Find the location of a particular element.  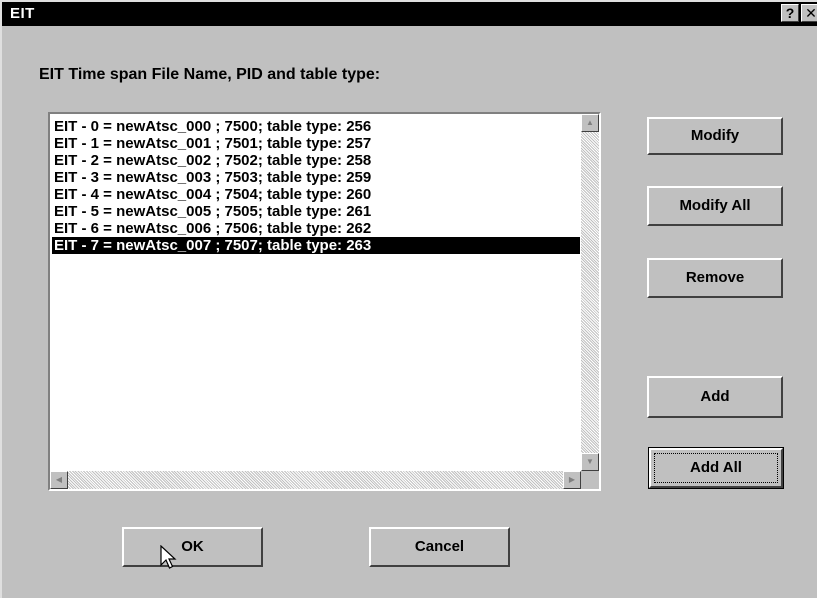

help-button: ? is located at coordinates (790, 13).